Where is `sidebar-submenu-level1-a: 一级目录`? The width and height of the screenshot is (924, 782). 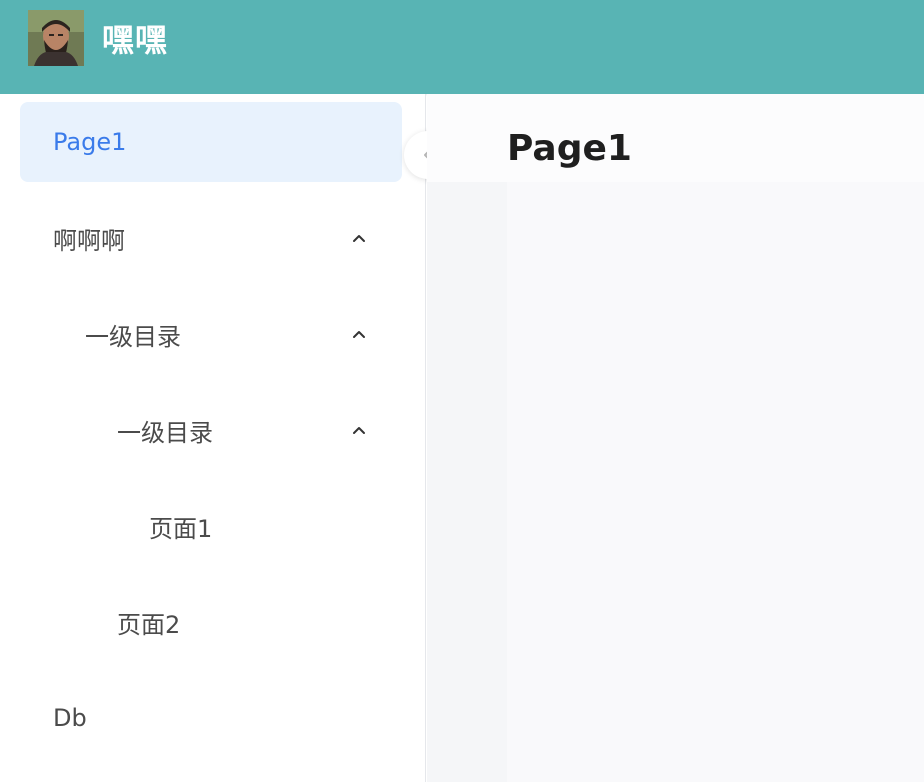 sidebar-submenu-level1-a: 一级目录 is located at coordinates (211, 334).